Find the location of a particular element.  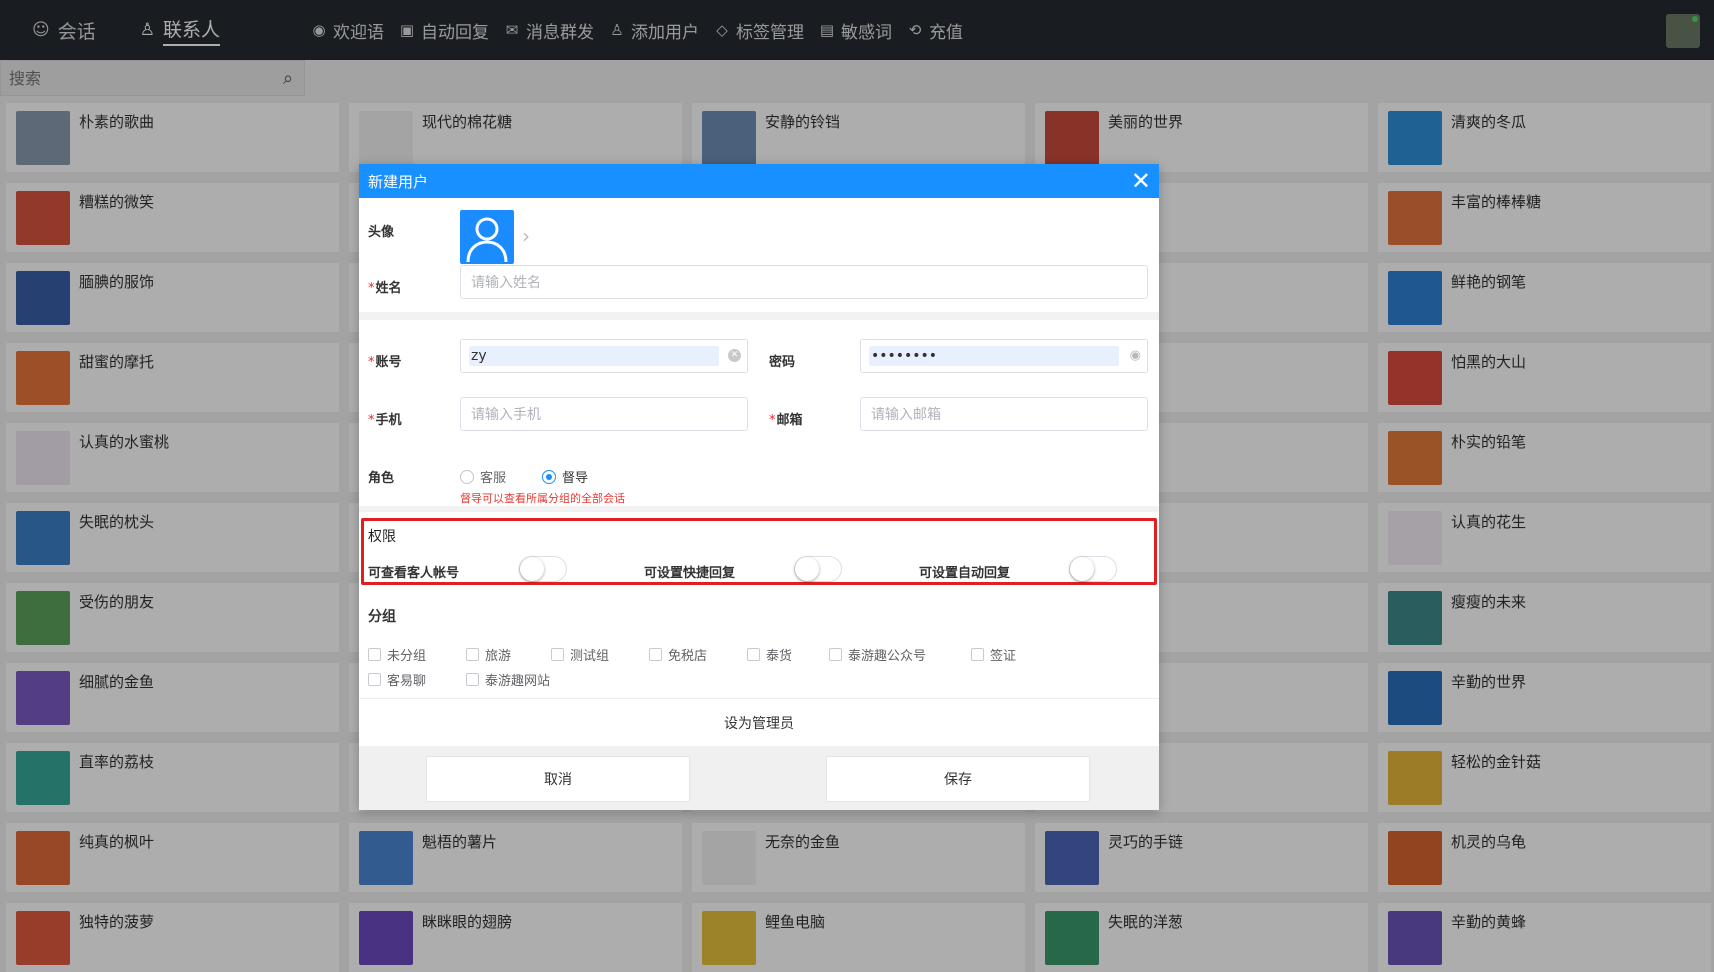

email-field: 请输入邮箱 is located at coordinates (1004, 414).